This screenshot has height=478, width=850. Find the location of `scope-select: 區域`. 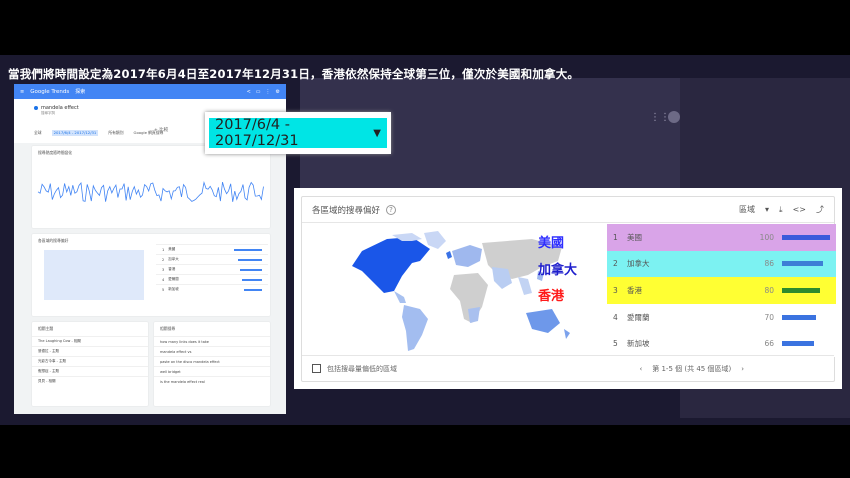

scope-select: 區域 is located at coordinates (747, 209).